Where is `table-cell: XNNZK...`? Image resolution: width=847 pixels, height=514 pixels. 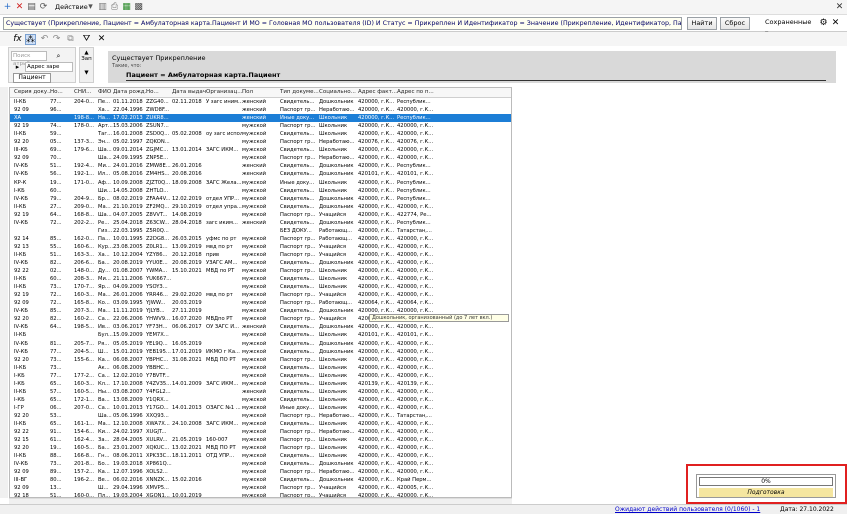
table-cell: XNNZK... is located at coordinates (158, 480).